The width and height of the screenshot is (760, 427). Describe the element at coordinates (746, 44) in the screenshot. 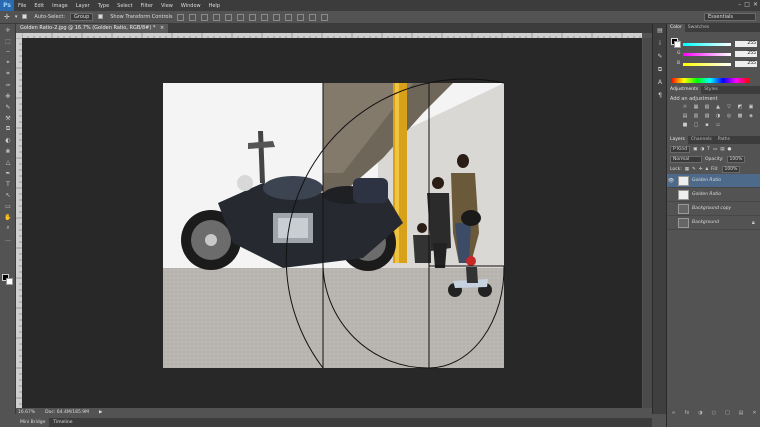

I see `red-value-field: 255` at that location.